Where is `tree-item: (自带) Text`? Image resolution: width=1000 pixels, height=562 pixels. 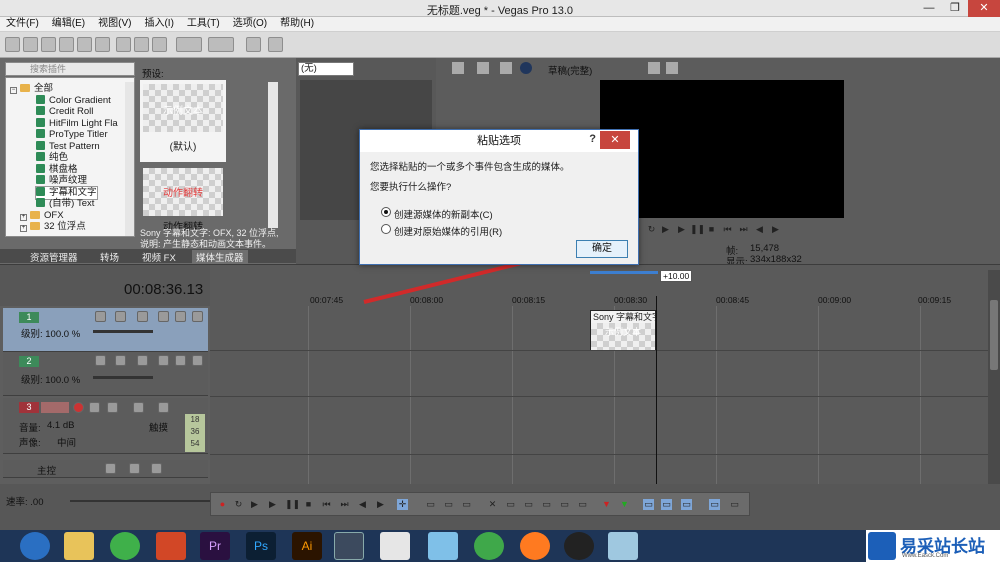
tree-item: (自带) Text is located at coordinates (65, 204).